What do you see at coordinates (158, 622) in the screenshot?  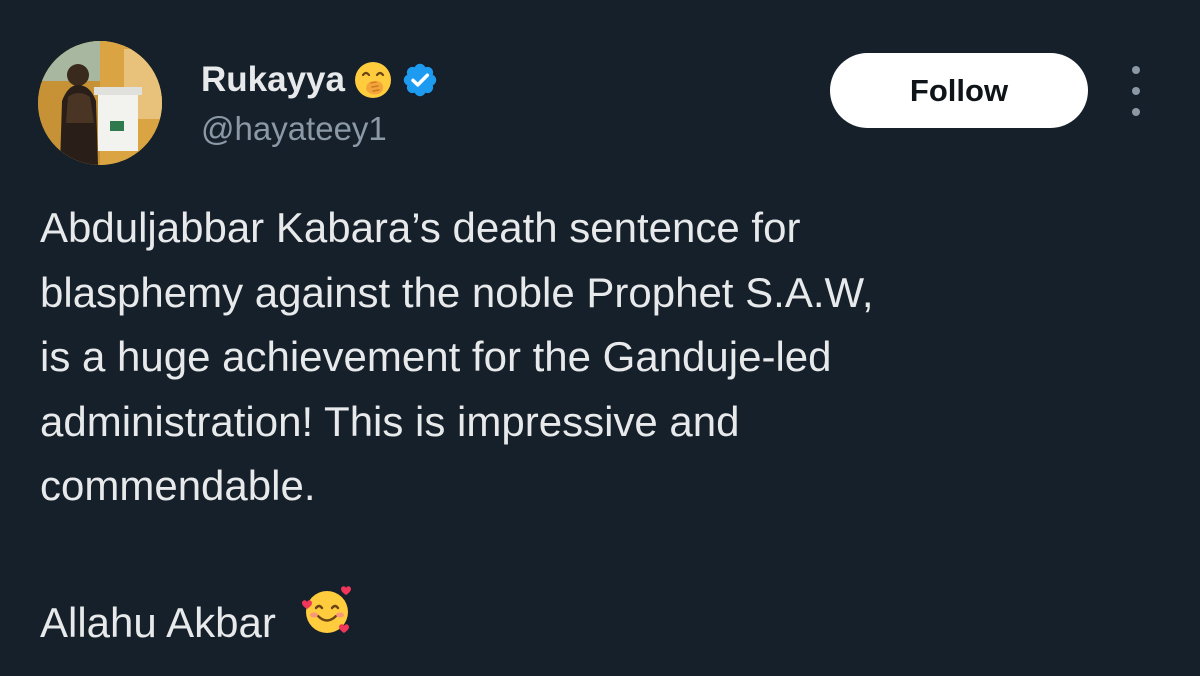 I see `tweet-closing-text: Allahu Akbar` at bounding box center [158, 622].